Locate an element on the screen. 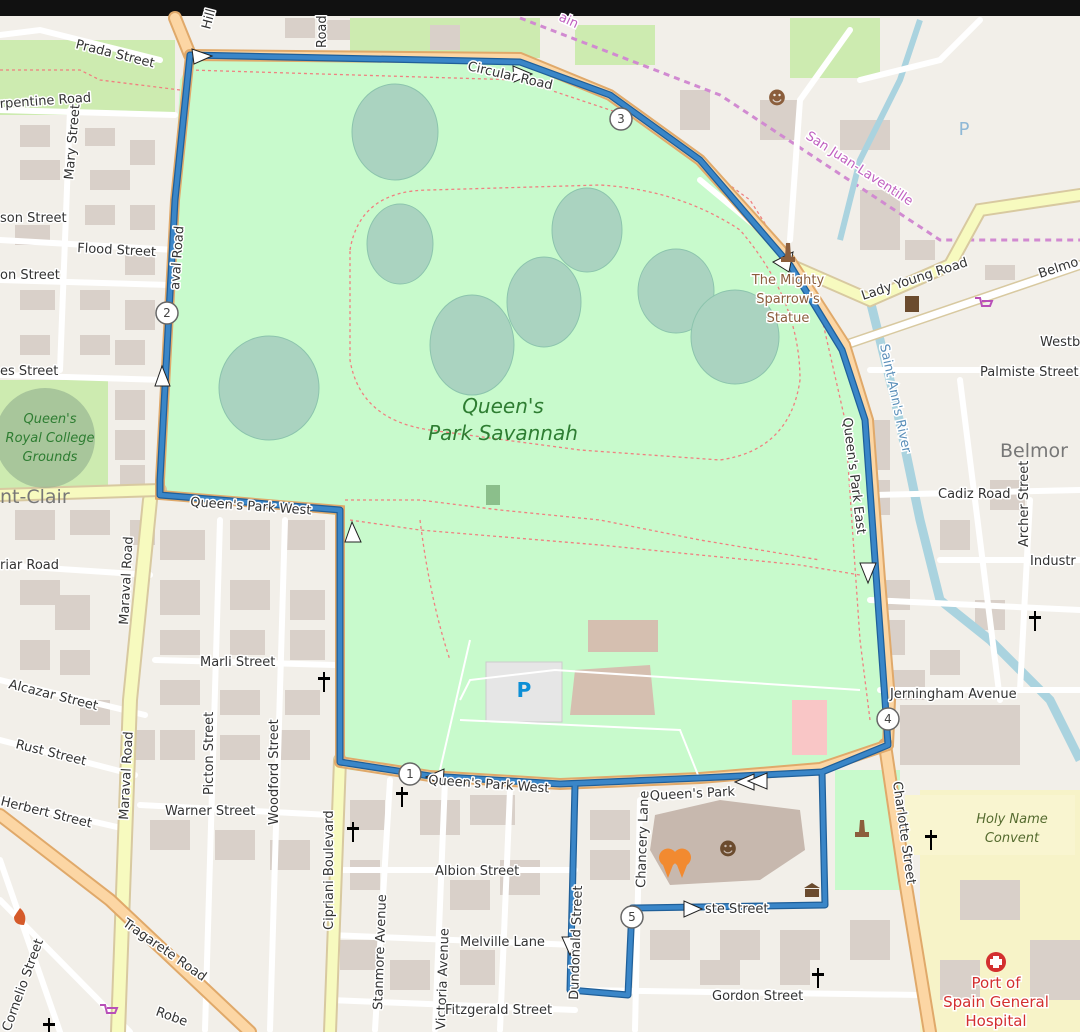 The image size is (1080, 1032). street-albion: Albion Street is located at coordinates (477, 871).